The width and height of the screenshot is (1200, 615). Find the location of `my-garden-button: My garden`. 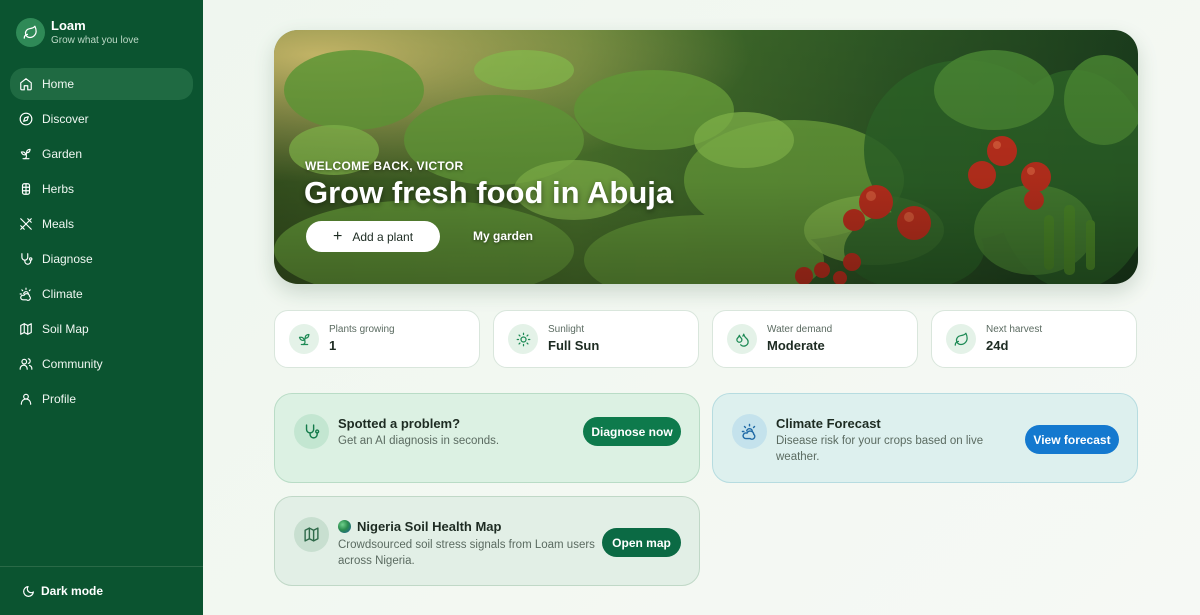

my-garden-button: My garden is located at coordinates (503, 236).